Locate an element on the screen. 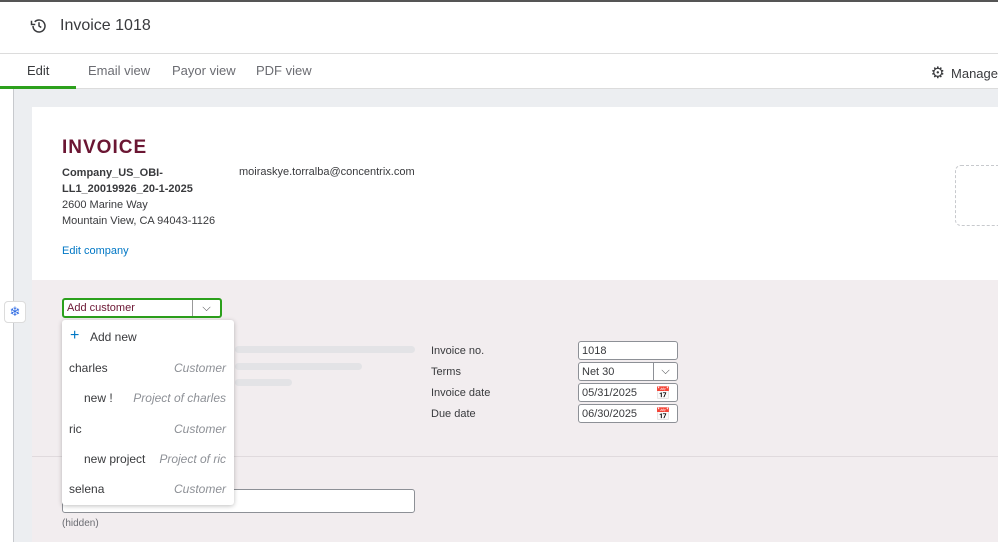 This screenshot has width=998, height=542. gear-icon: ⚙ is located at coordinates (938, 73).